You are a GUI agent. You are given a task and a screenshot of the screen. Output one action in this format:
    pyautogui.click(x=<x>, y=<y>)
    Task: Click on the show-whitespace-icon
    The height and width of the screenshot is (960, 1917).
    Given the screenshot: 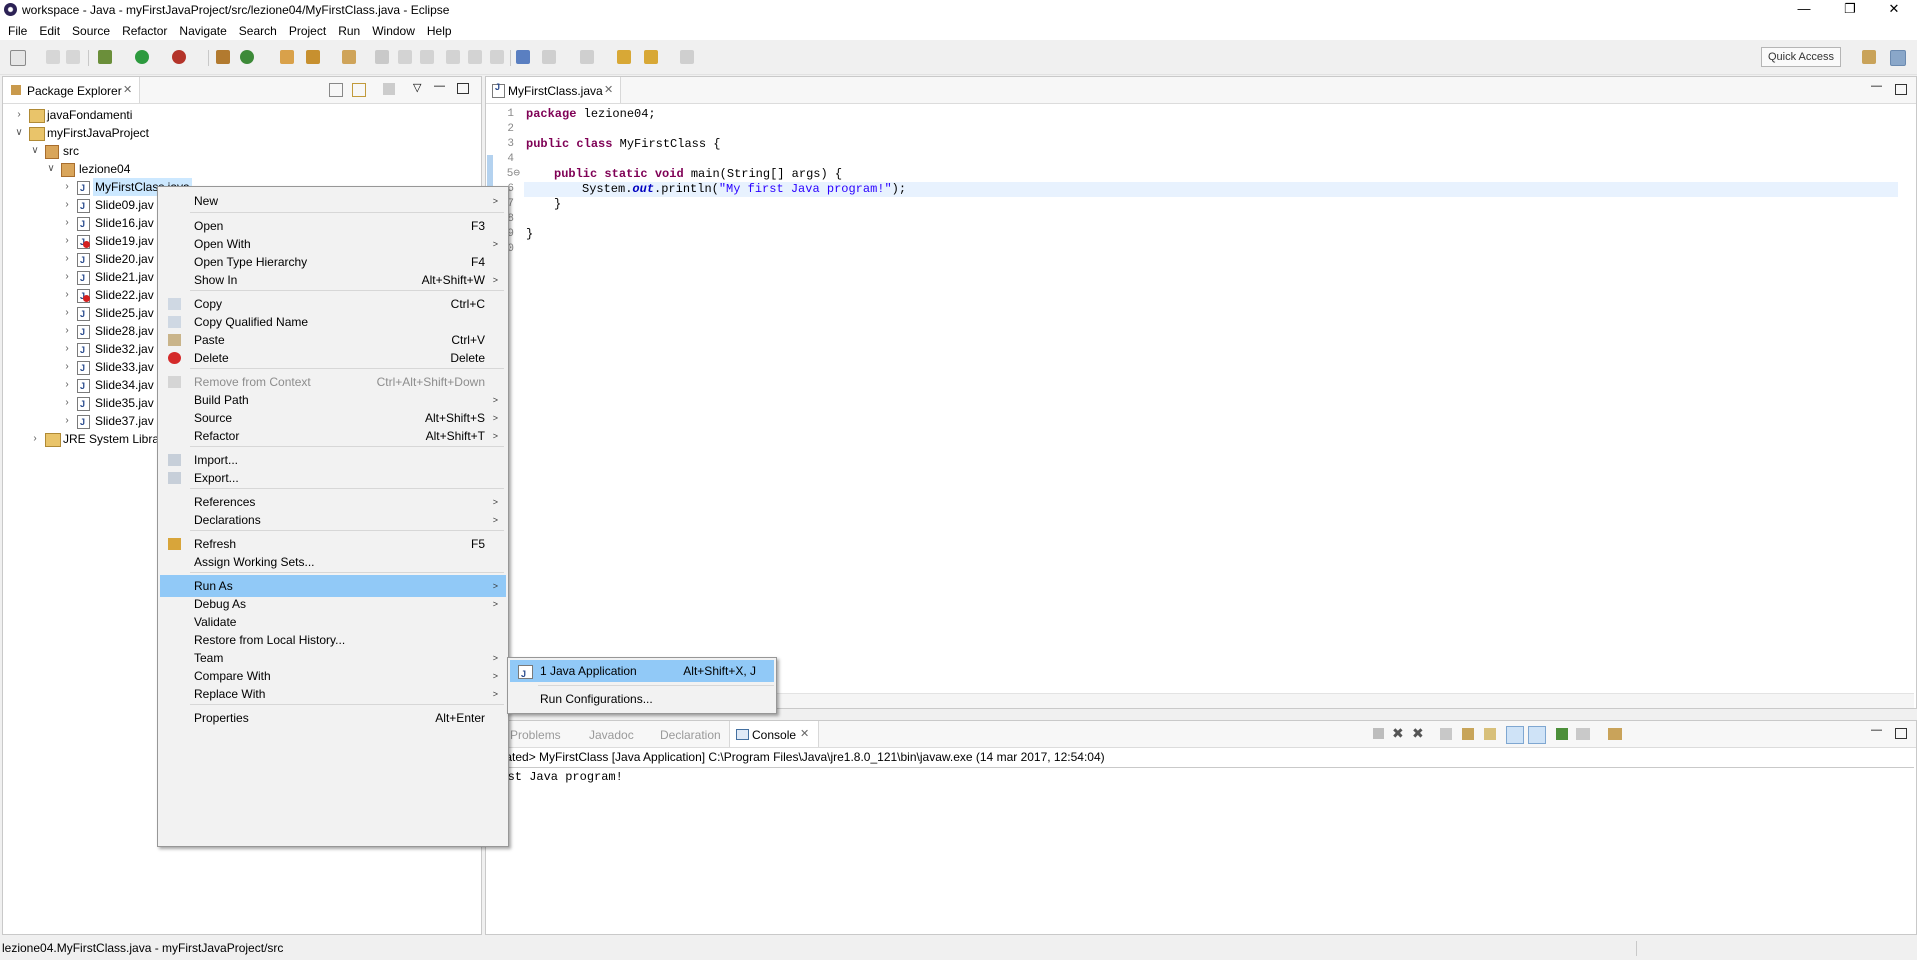 What is the action you would take?
    pyautogui.click(x=497, y=57)
    